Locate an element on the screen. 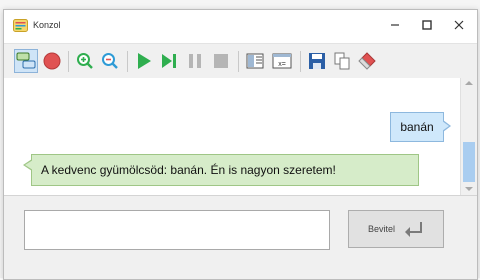 This screenshot has height=280, width=480. zoom-out-button is located at coordinates (110, 61).